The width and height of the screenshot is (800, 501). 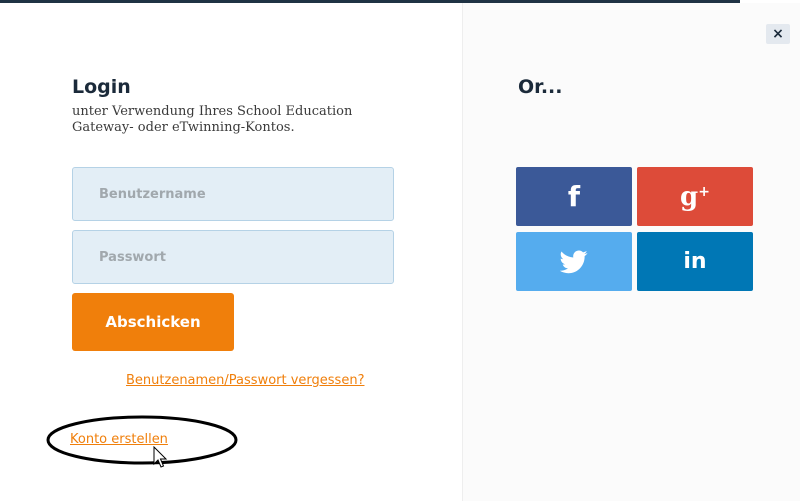 I want to click on linkedin-icon: in, so click(x=695, y=261).